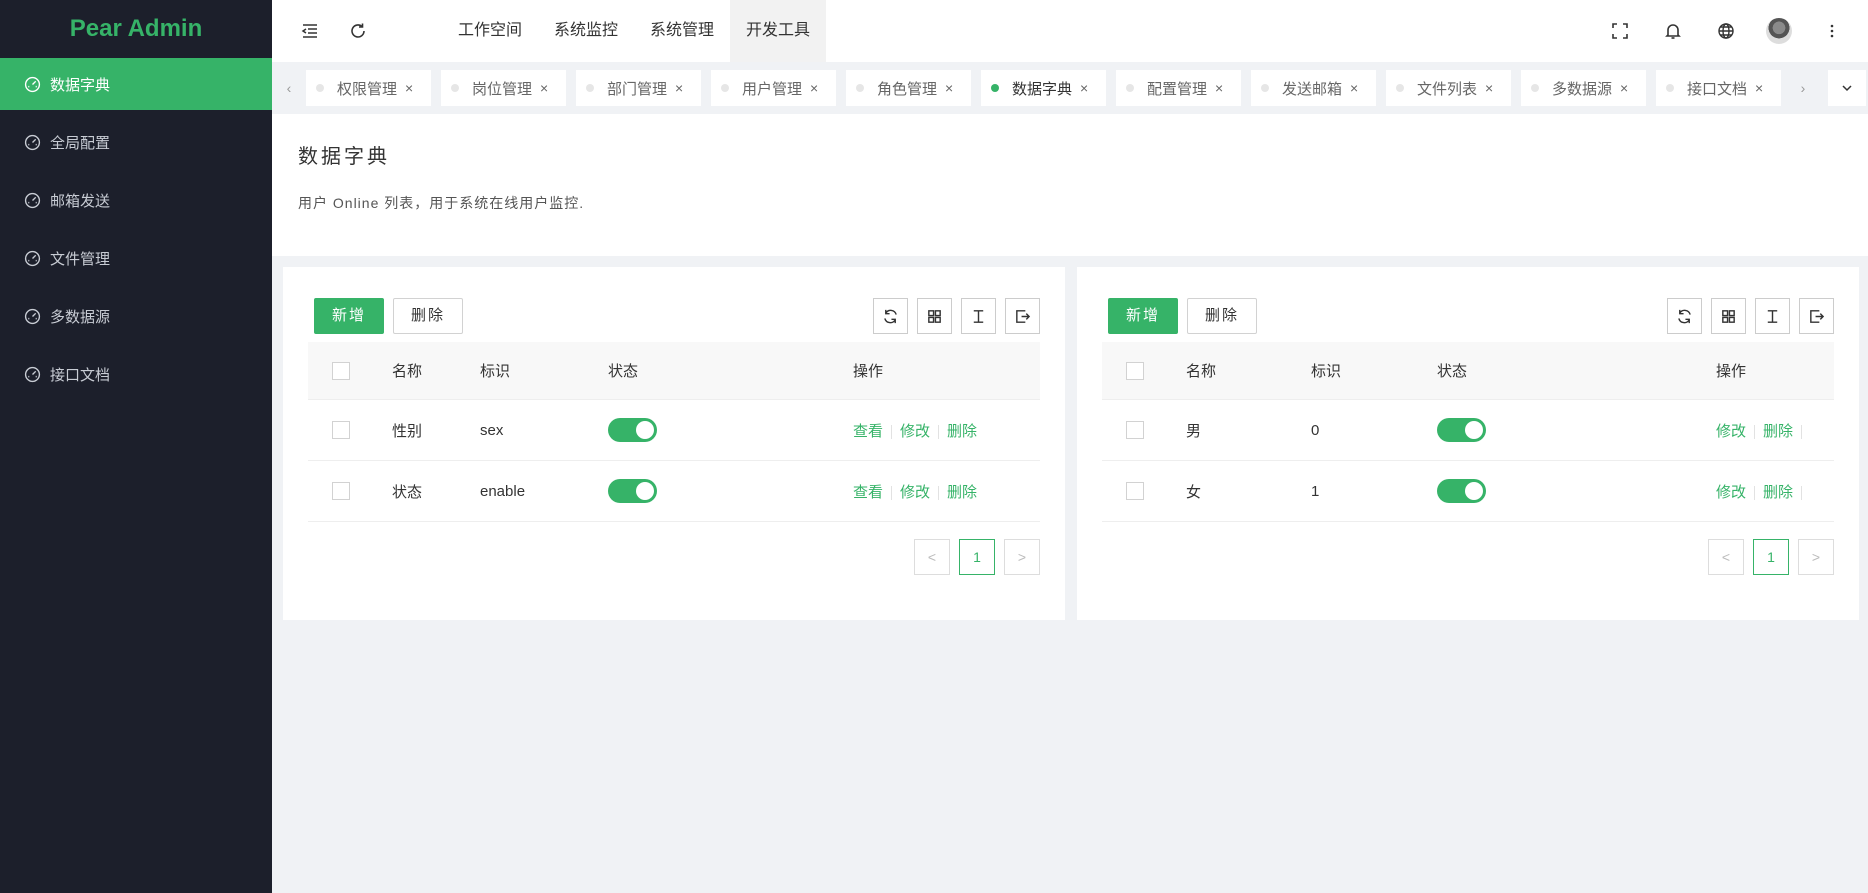 The height and width of the screenshot is (893, 1868). Describe the element at coordinates (1718, 88) in the screenshot. I see `tab-api-docs: 接口文档 ×` at that location.